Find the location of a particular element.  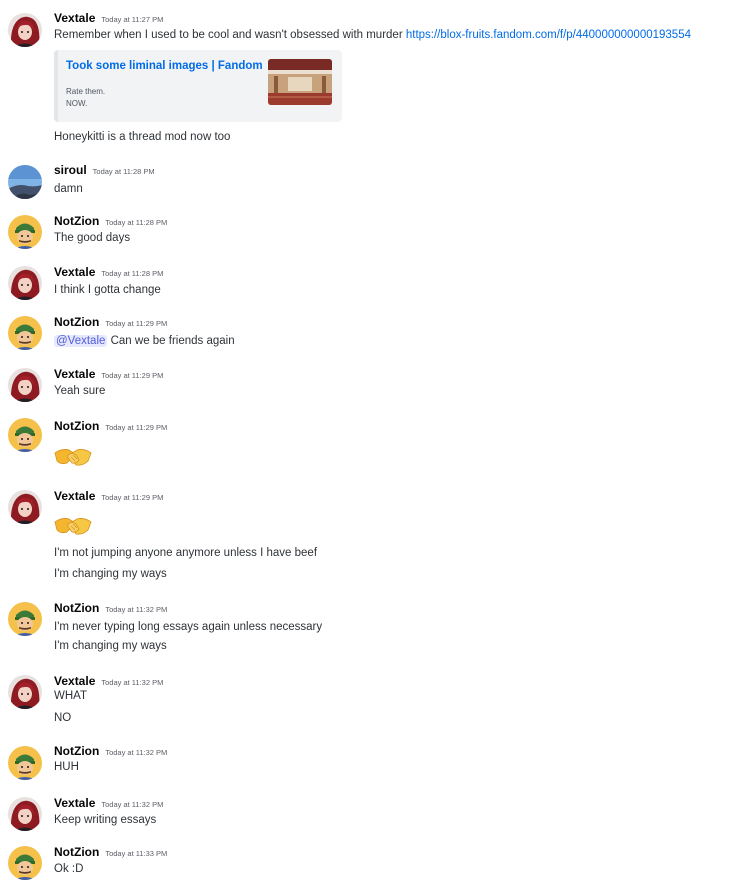

message-text: @Vextale Can we be friends again is located at coordinates (144, 341).